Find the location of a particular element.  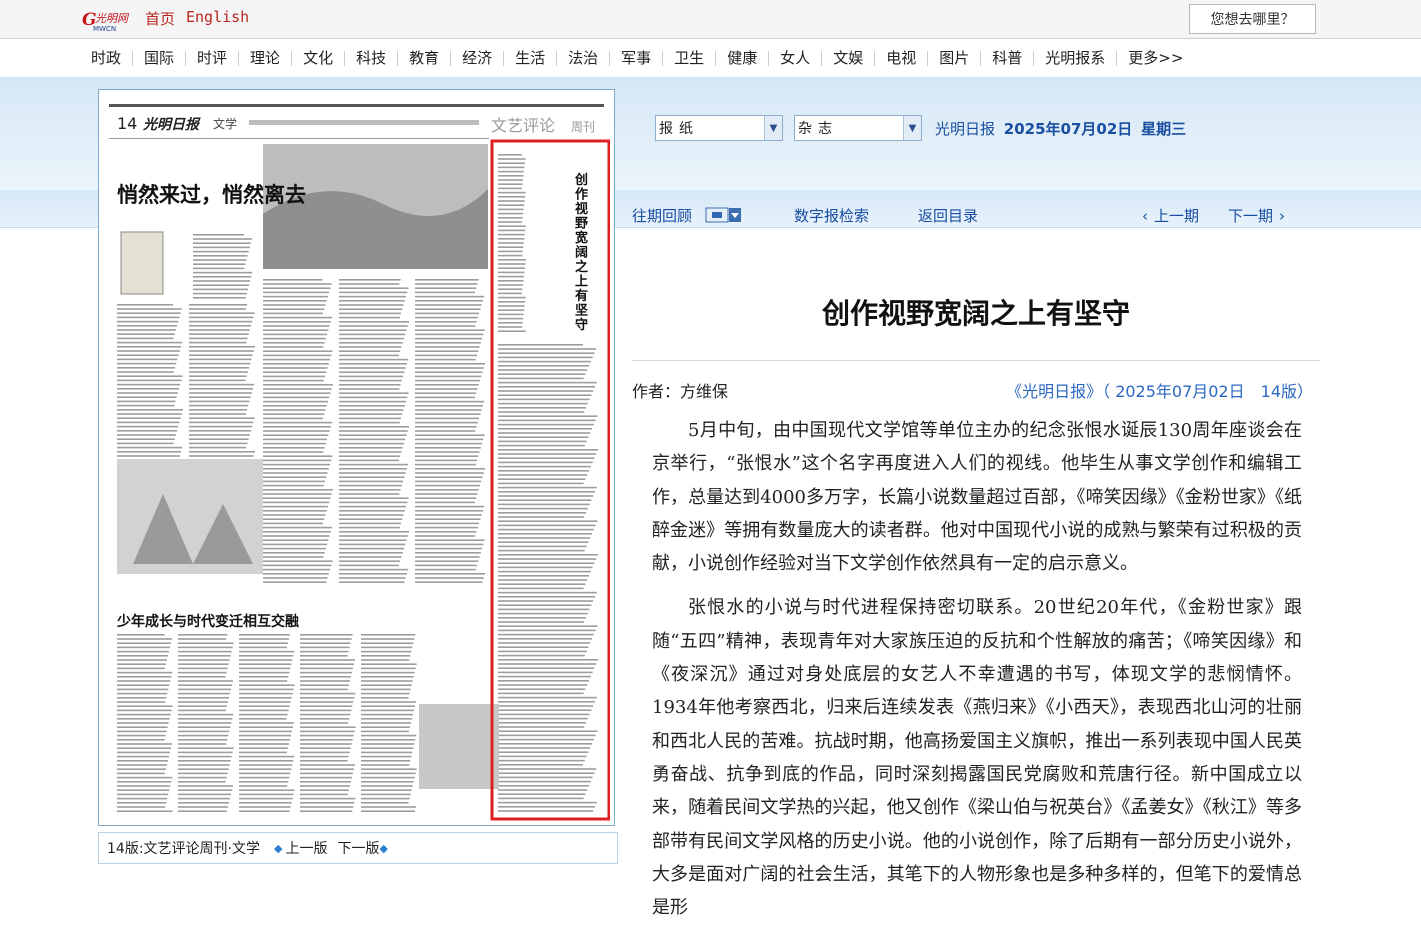

article-author: 作者：方维保 is located at coordinates (680, 391).